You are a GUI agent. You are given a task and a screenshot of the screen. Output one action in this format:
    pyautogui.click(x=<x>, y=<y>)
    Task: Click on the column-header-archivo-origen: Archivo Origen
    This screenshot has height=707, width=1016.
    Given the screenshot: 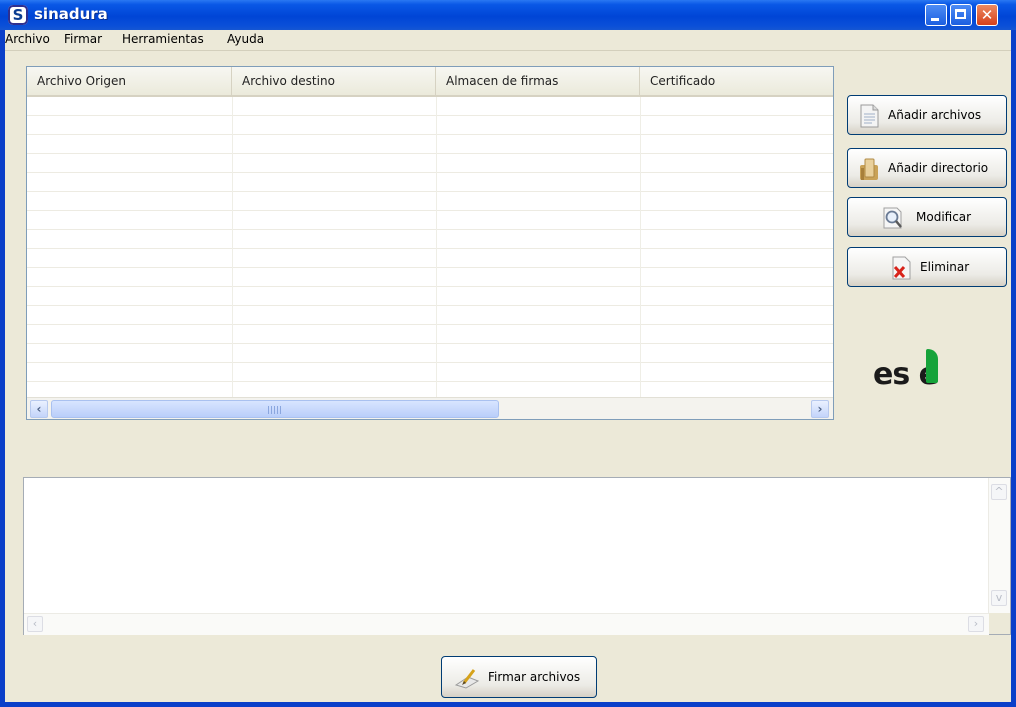 What is the action you would take?
    pyautogui.click(x=129, y=81)
    